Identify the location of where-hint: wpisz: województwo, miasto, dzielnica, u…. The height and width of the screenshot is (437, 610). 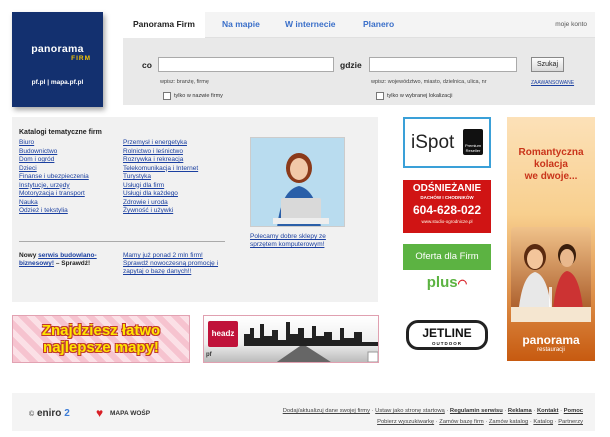
(429, 82).